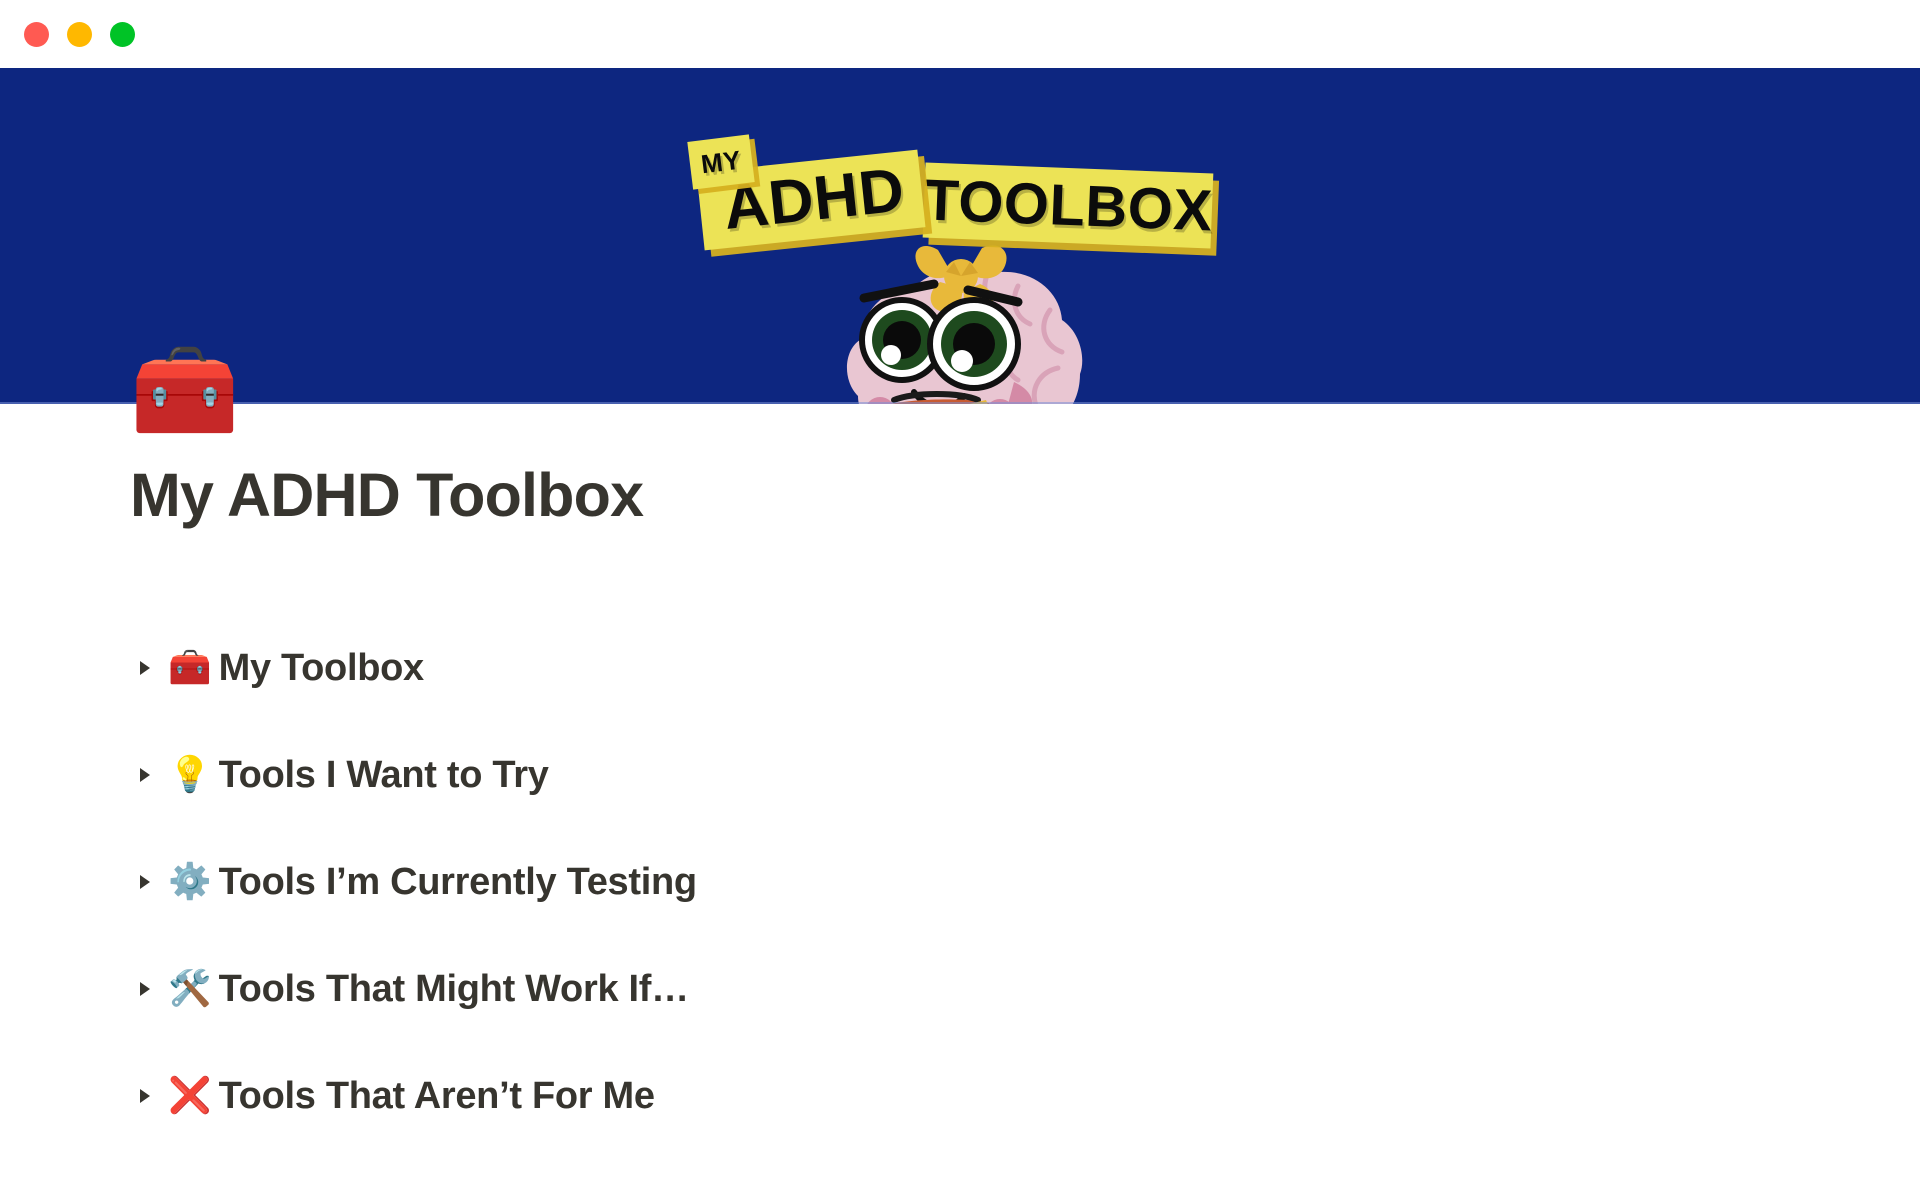 Image resolution: width=1920 pixels, height=1200 pixels. What do you see at coordinates (190, 1096) in the screenshot?
I see `cross-mark-emoji: ❌` at bounding box center [190, 1096].